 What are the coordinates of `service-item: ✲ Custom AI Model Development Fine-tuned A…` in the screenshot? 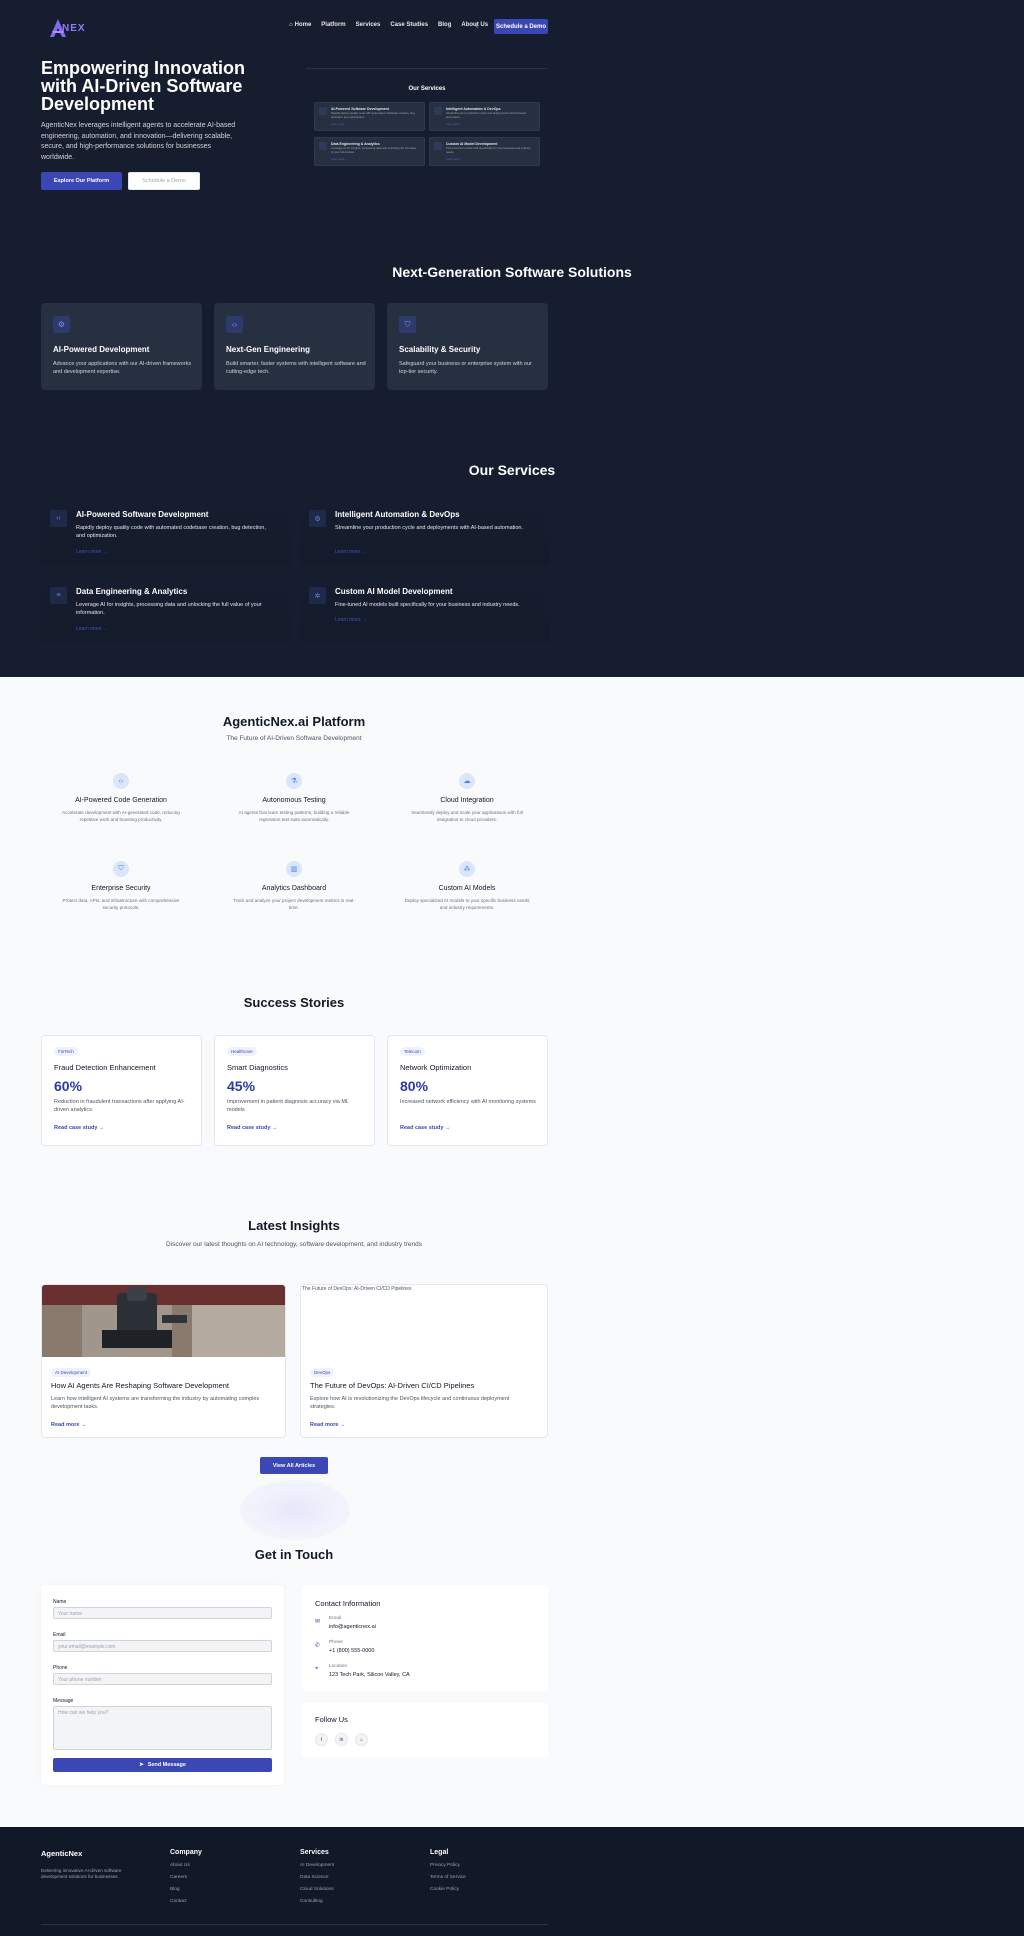 It's located at (425, 610).